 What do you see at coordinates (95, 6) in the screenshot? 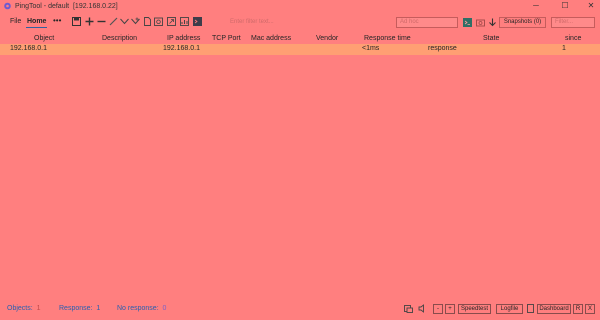
I see `host-address: [192.168.0.22]` at bounding box center [95, 6].